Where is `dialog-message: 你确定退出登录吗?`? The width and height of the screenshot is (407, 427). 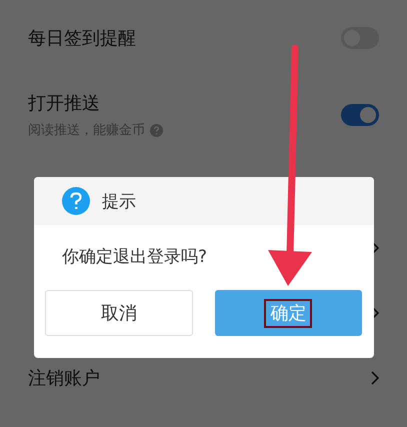 dialog-message: 你确定退出登录吗? is located at coordinates (134, 257).